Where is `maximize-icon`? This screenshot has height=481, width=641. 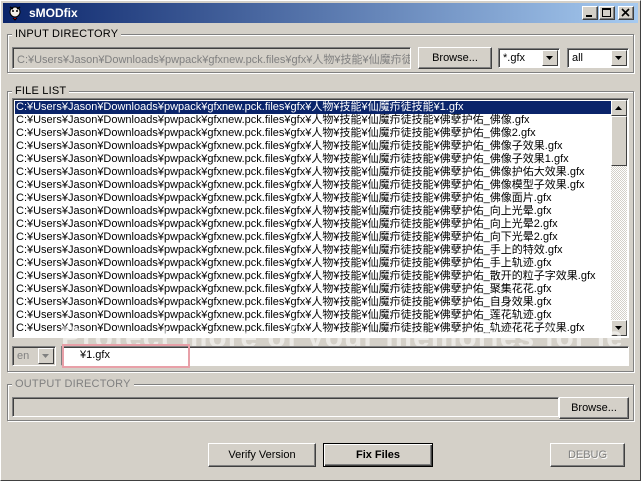
maximize-icon is located at coordinates (606, 12).